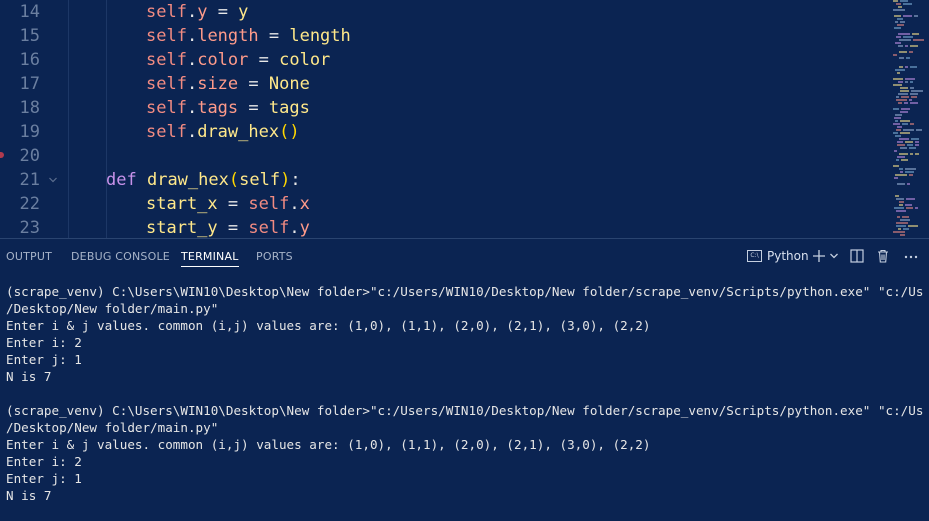  Describe the element at coordinates (121, 180) in the screenshot. I see `code-token: def` at that location.